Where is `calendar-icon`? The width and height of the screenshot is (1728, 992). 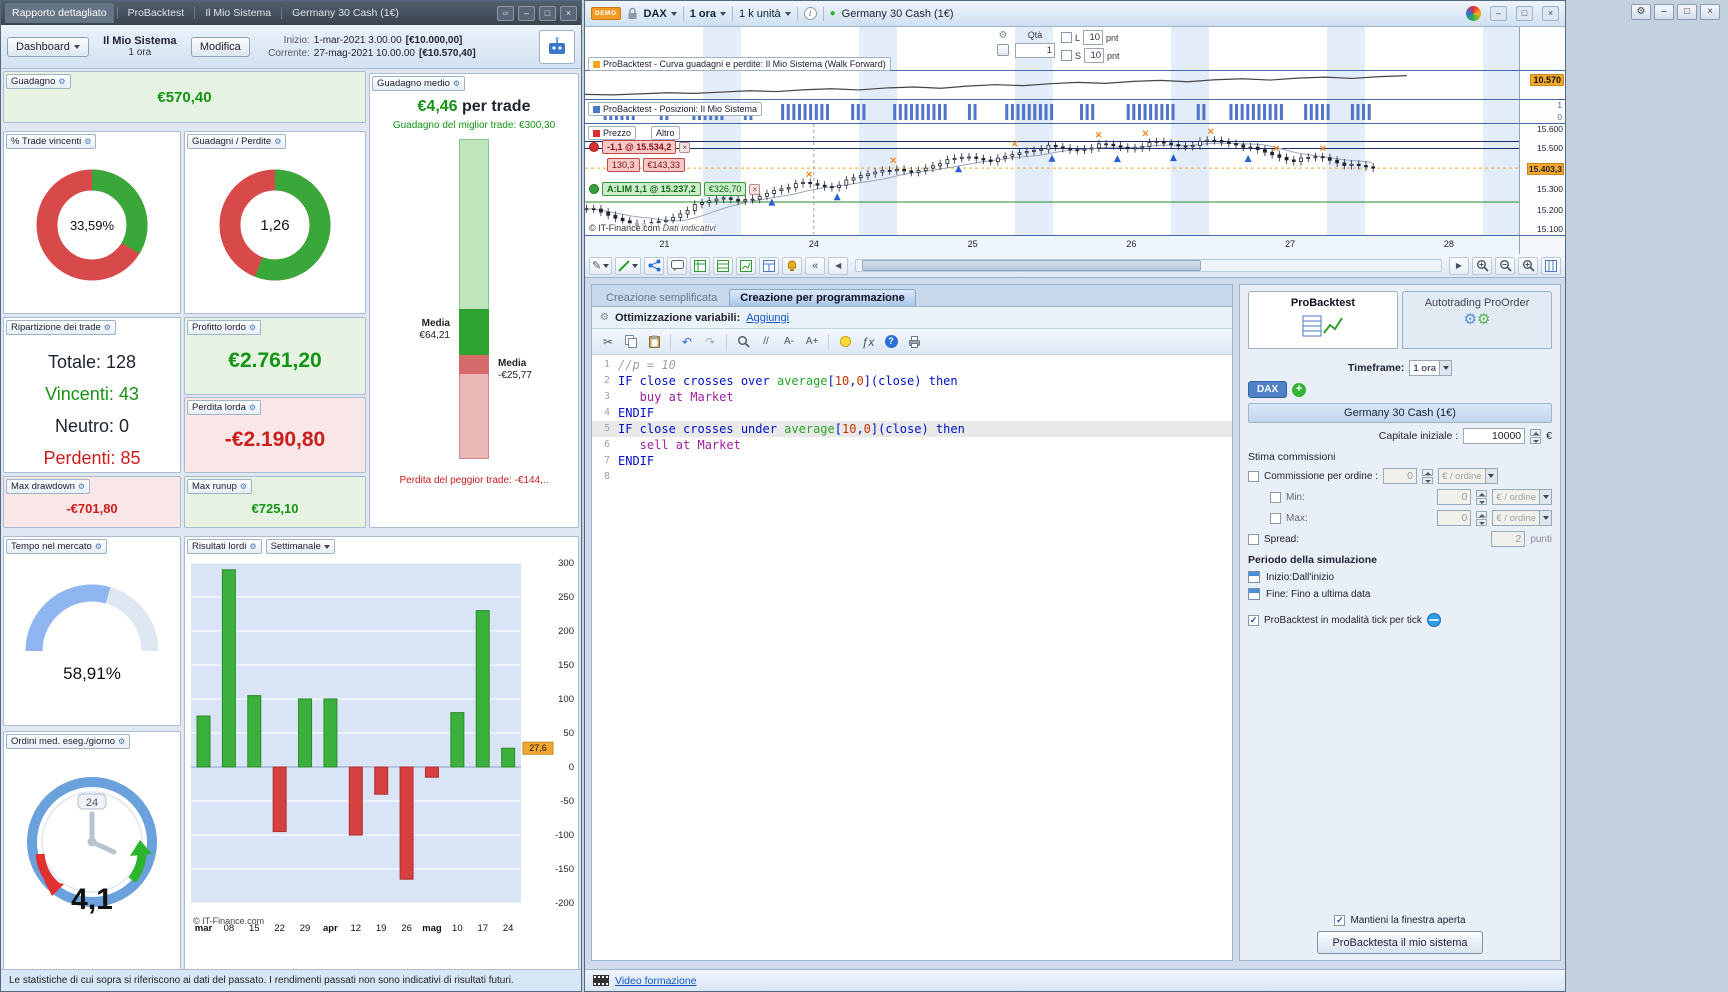 calendar-icon is located at coordinates (1254, 594).